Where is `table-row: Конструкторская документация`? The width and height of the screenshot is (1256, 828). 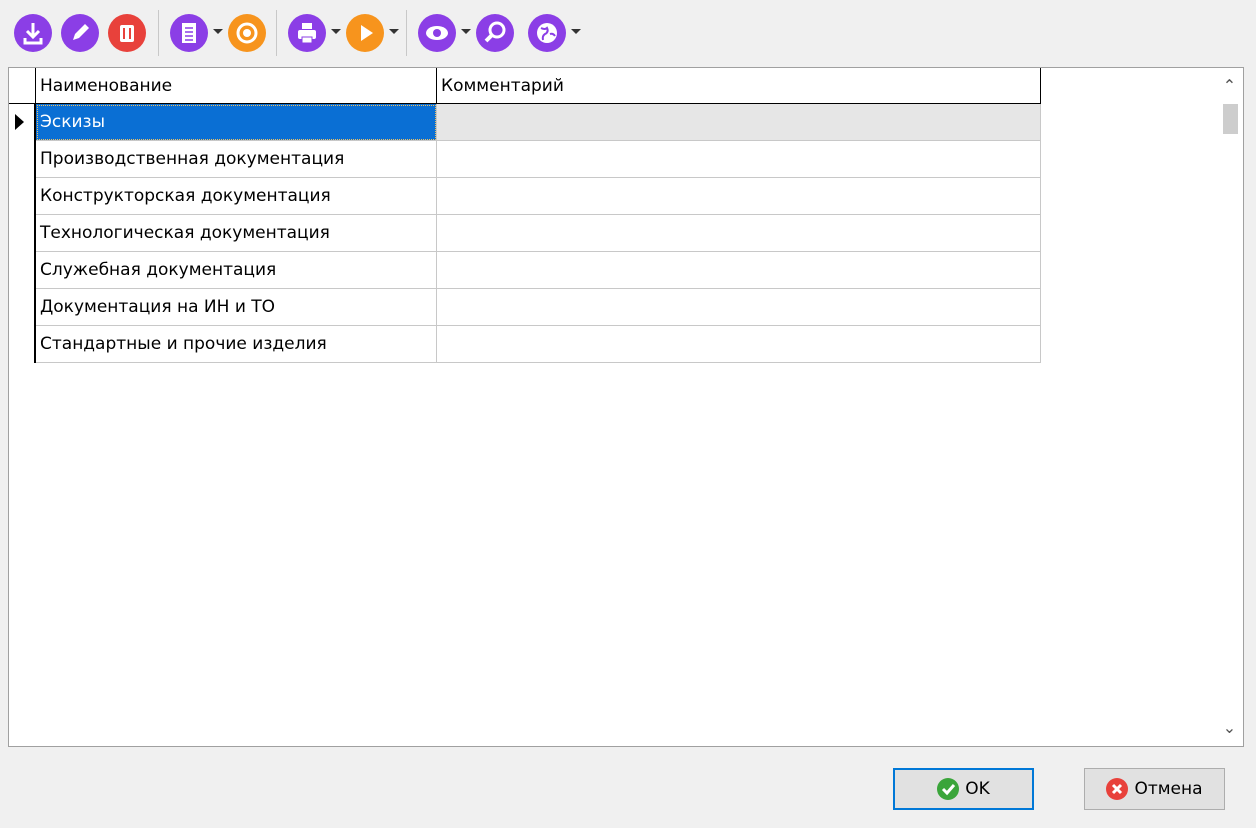 table-row: Конструкторская документация is located at coordinates (525, 196).